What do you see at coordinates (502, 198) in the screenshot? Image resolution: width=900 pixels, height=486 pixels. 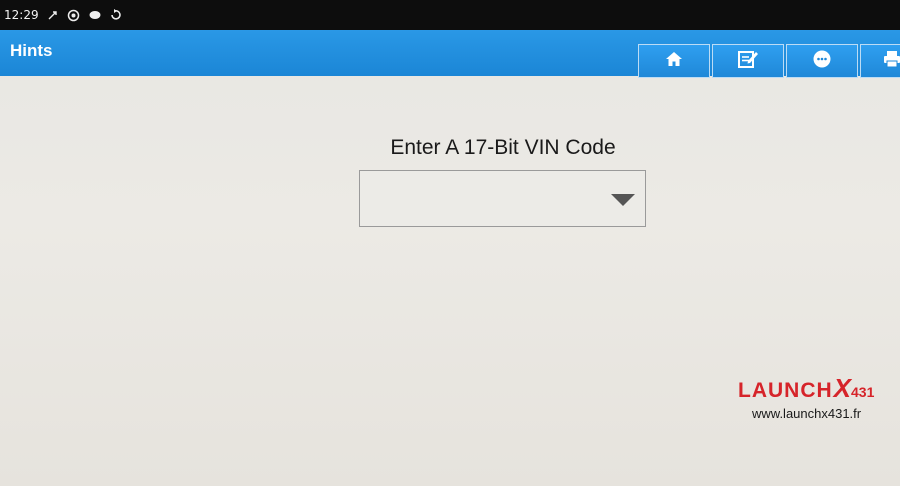 I see `vin-code-select` at bounding box center [502, 198].